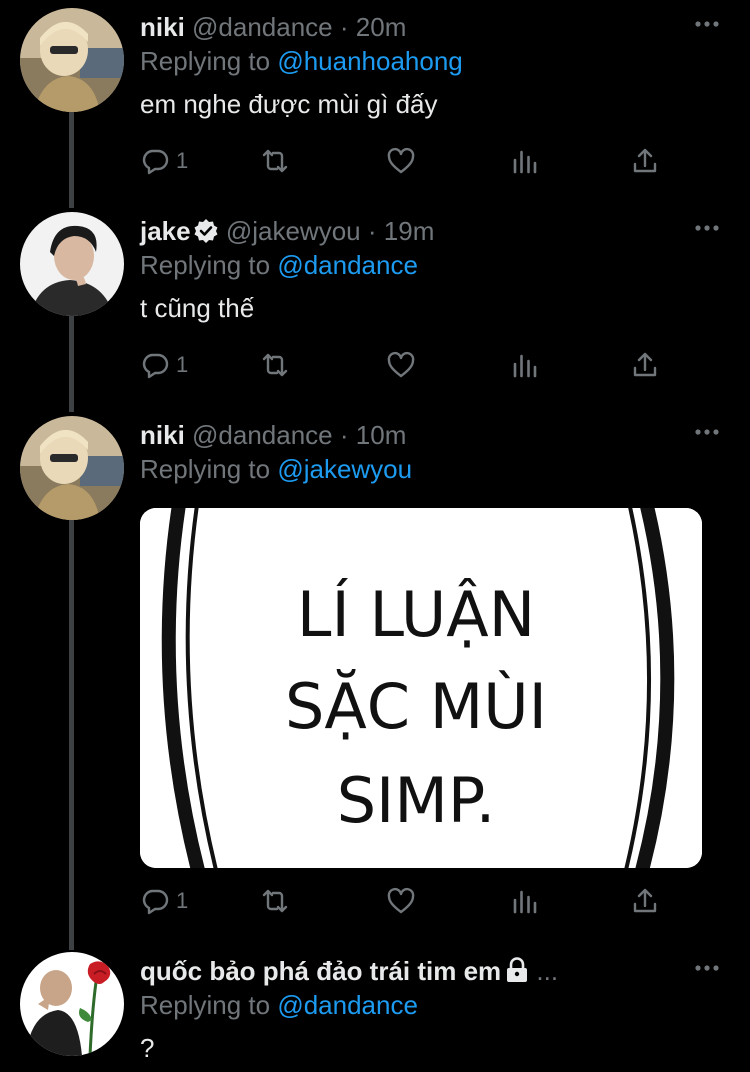 The image size is (750, 1072). Describe the element at coordinates (147, 1048) in the screenshot. I see `tweet-text: ?` at that location.